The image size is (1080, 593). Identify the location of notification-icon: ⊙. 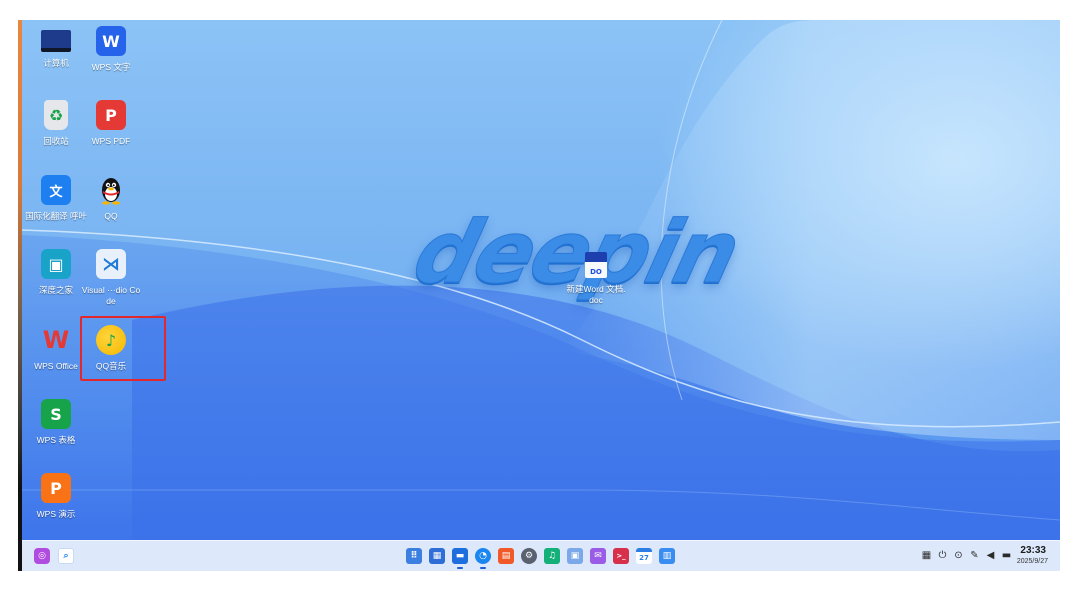
(958, 556).